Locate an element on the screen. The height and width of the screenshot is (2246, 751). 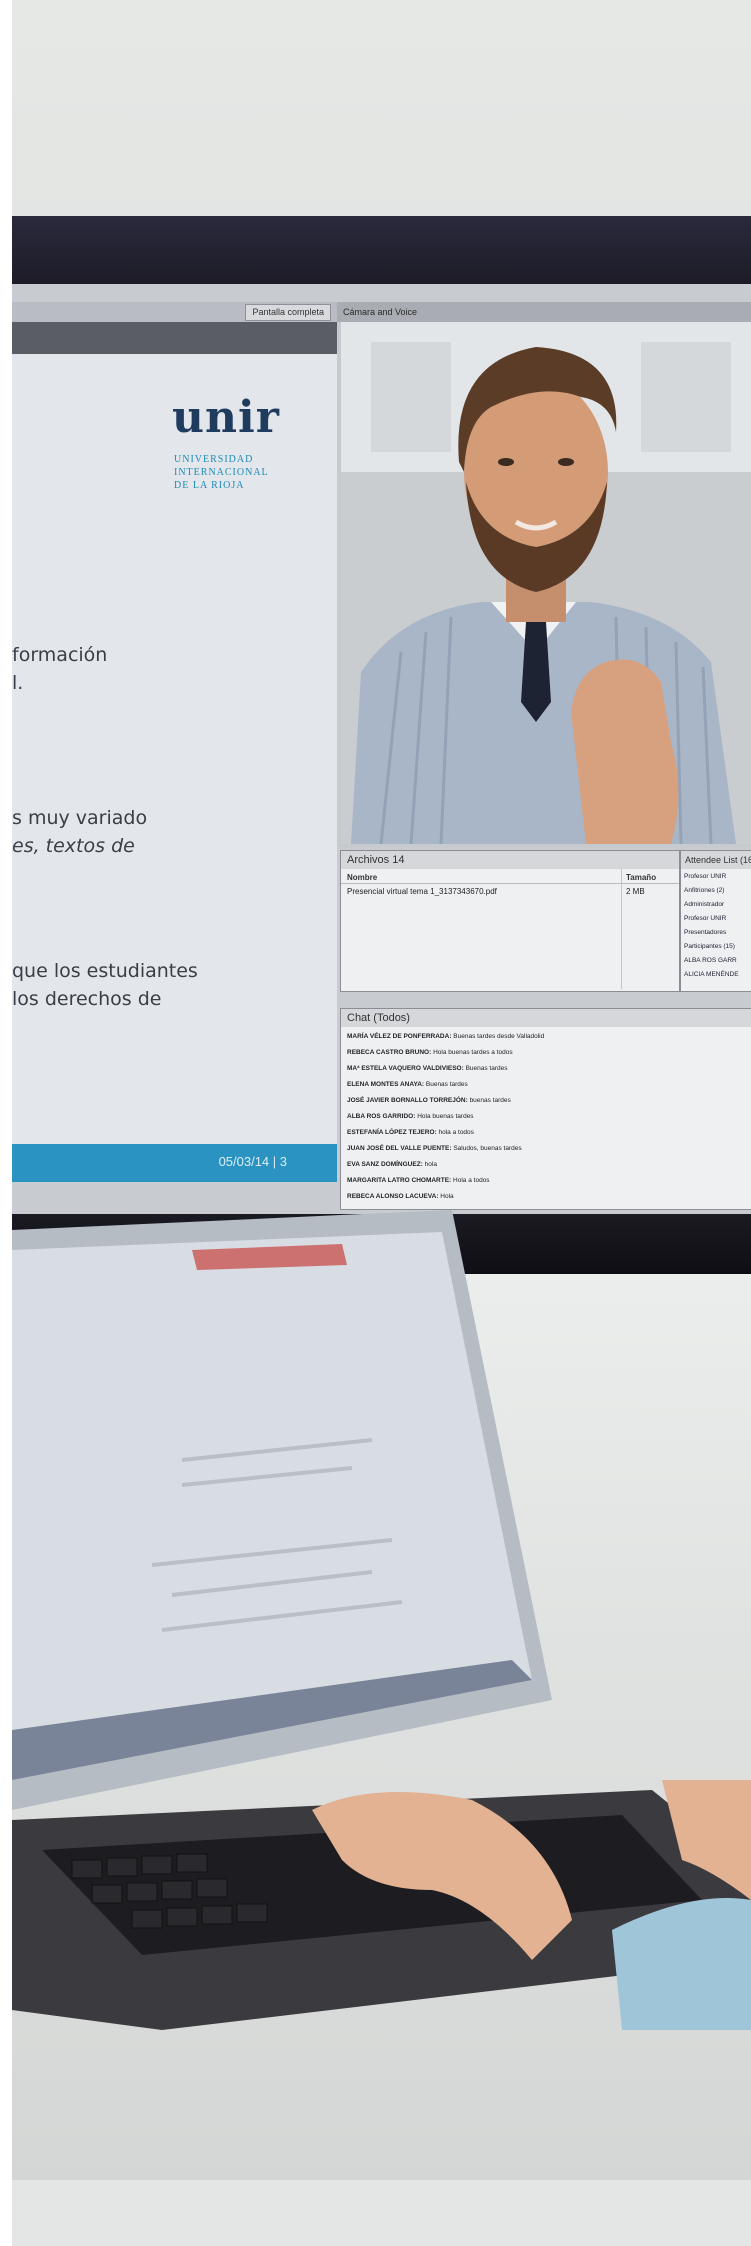
chat-message: ESTEFANÍA LÓPEZ TEJERO: hola a todos is located at coordinates (410, 1132).